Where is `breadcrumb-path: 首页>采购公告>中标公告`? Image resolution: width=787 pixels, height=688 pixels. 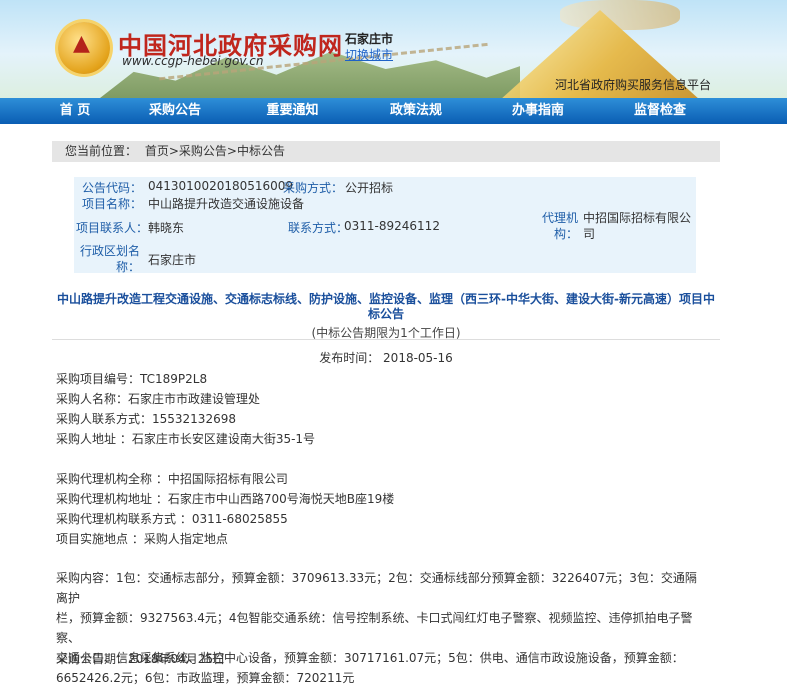
breadcrumb-path: 首页>采购公告>中标公告 is located at coordinates (215, 151).